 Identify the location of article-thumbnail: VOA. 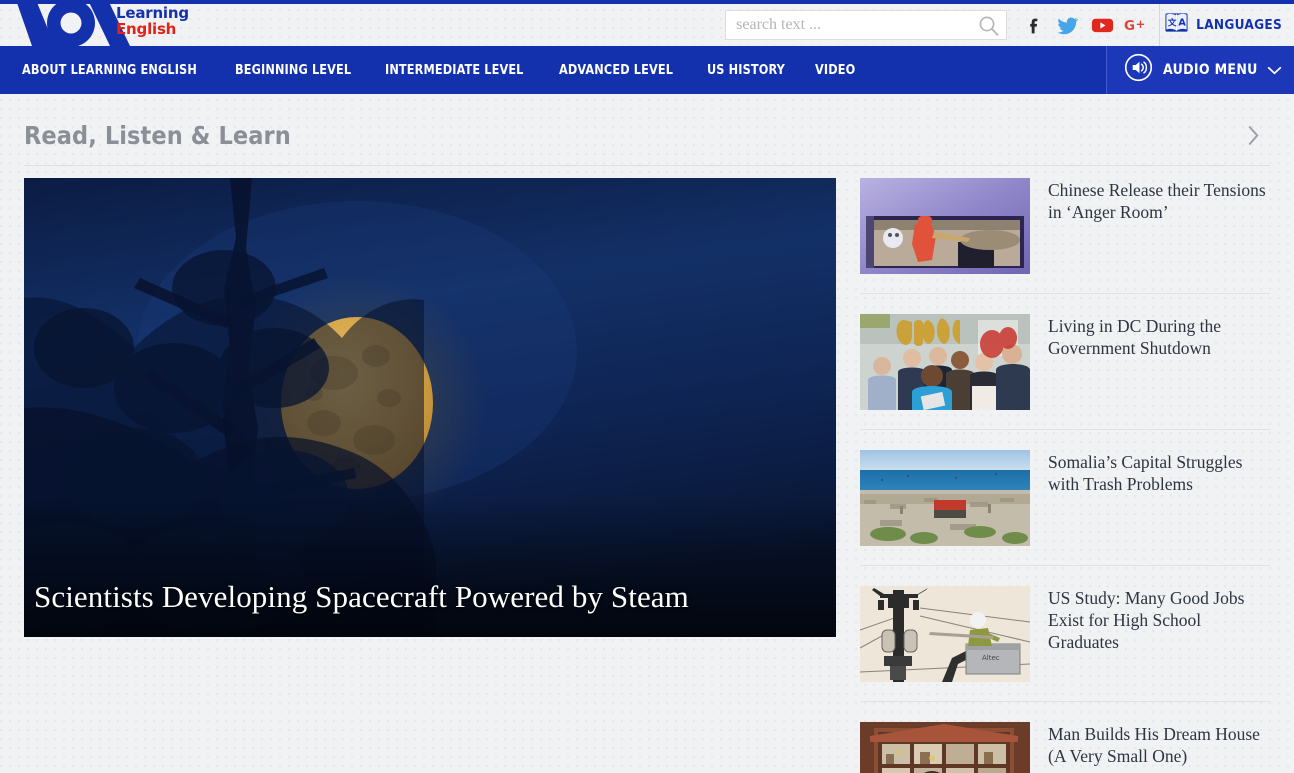
(945, 747).